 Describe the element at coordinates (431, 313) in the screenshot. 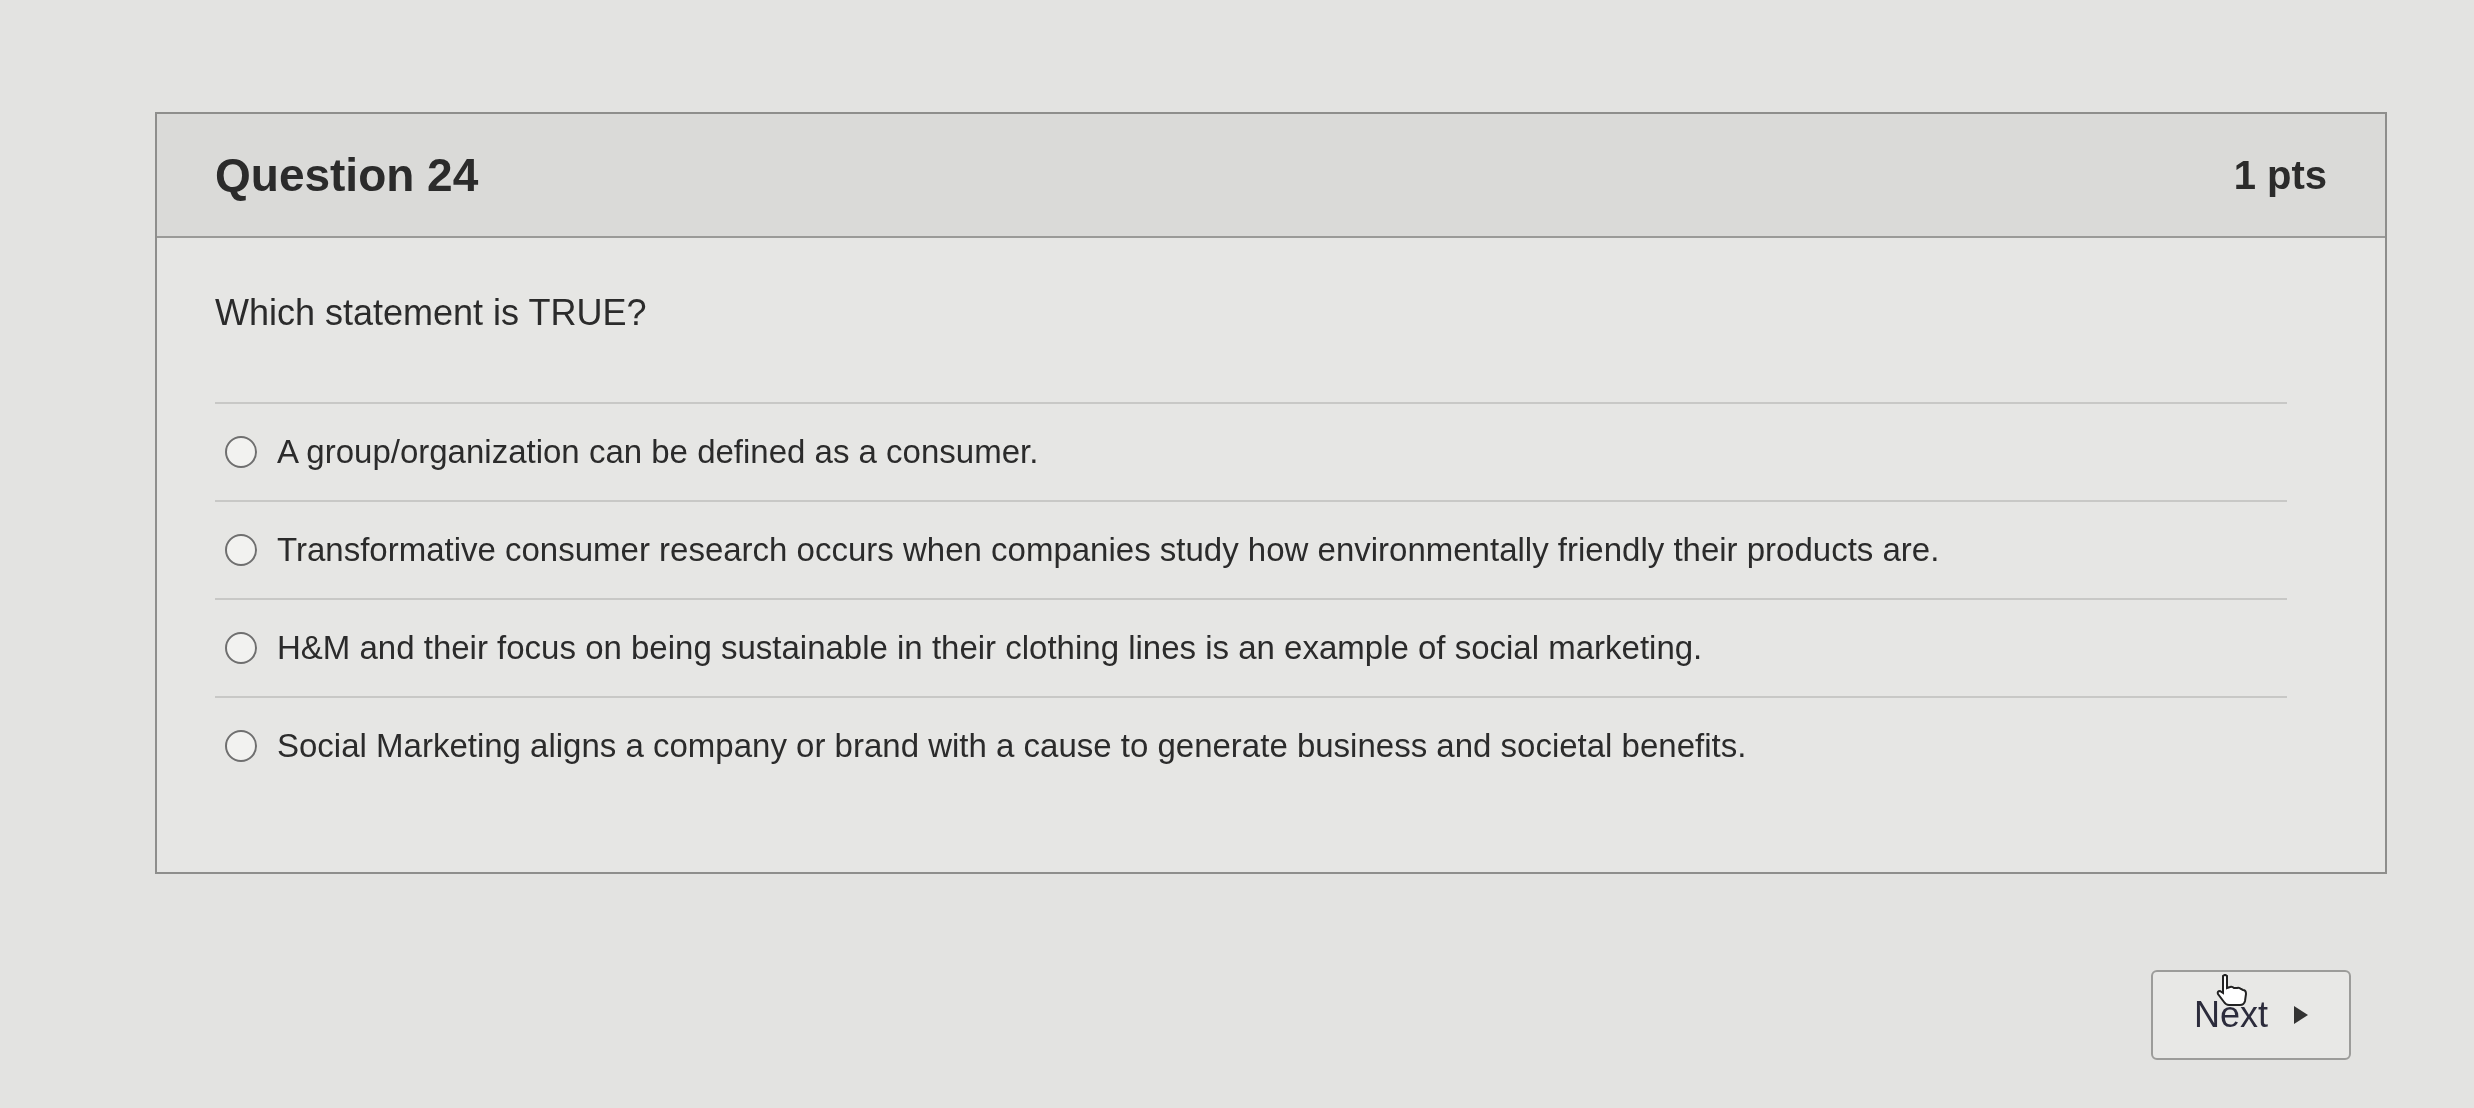

I see `question-prompt: Which statement is TRUE?` at that location.